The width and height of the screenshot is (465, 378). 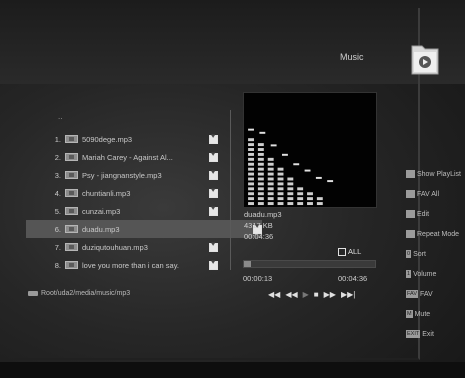 I want to click on menu-item-fav-all: FAV All, so click(x=422, y=194).